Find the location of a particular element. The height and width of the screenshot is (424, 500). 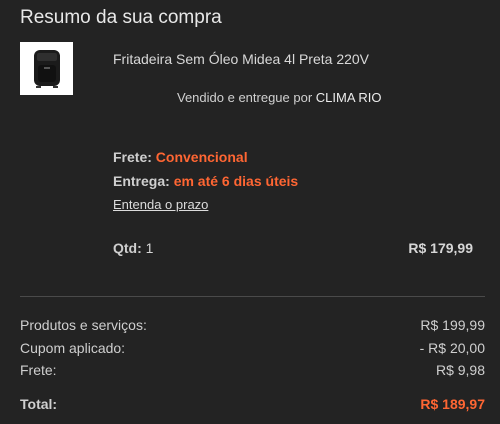

total-label: Total: is located at coordinates (39, 404).